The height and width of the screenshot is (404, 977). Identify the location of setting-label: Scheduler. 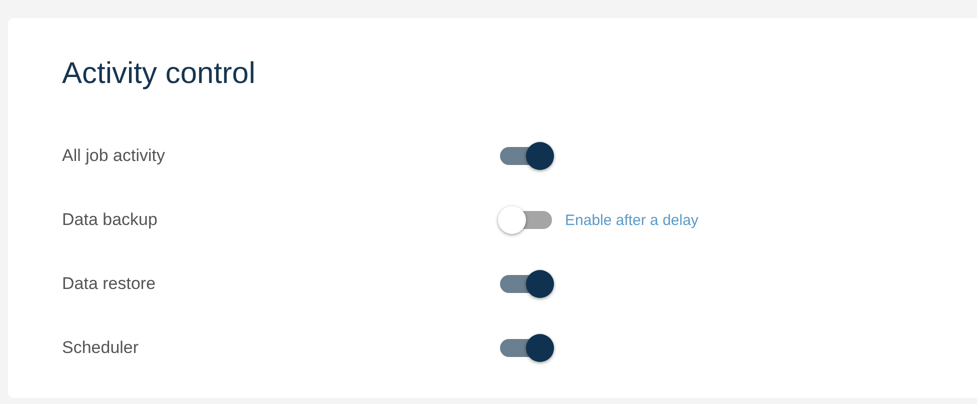
(101, 348).